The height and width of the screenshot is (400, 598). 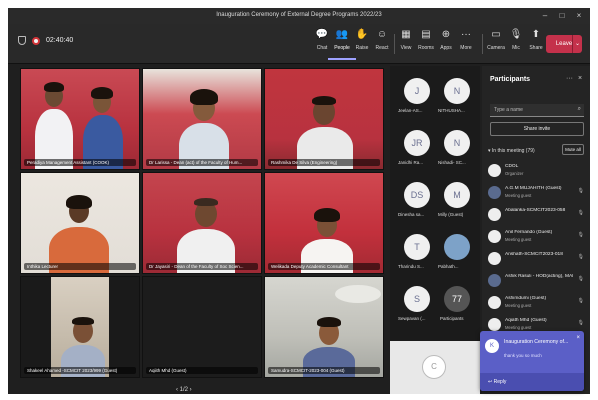 I want to click on participant-row: Anshath-SCMCIT2023-018 🎙, so click(x=537, y=260).